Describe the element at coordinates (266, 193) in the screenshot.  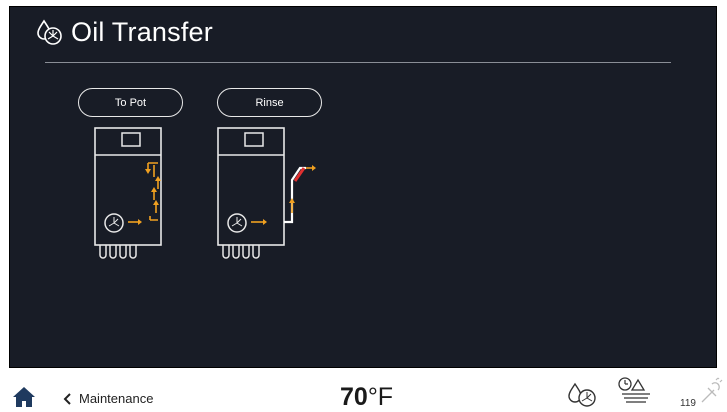
I see `rinse-flow-diagram` at that location.